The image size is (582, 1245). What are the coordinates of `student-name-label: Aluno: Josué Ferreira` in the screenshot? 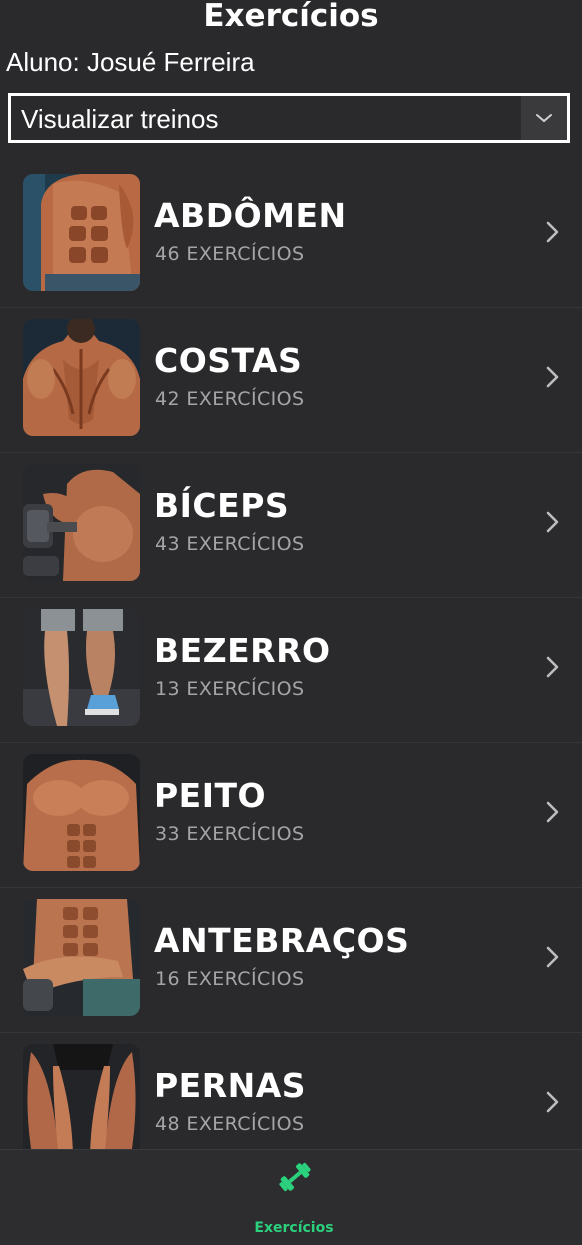 It's located at (130, 62).